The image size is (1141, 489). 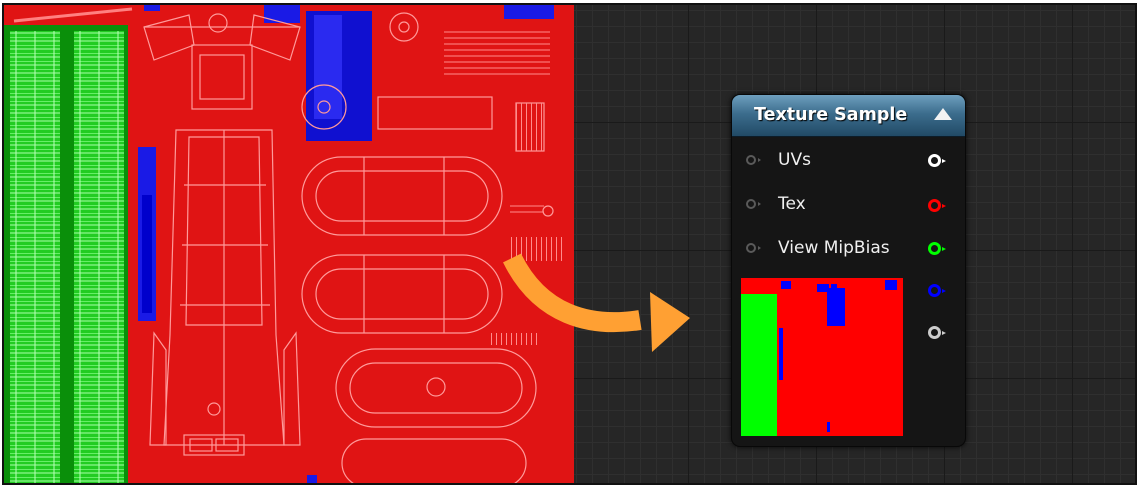 What do you see at coordinates (753, 248) in the screenshot?
I see `view-mipbias-input-pin` at bounding box center [753, 248].